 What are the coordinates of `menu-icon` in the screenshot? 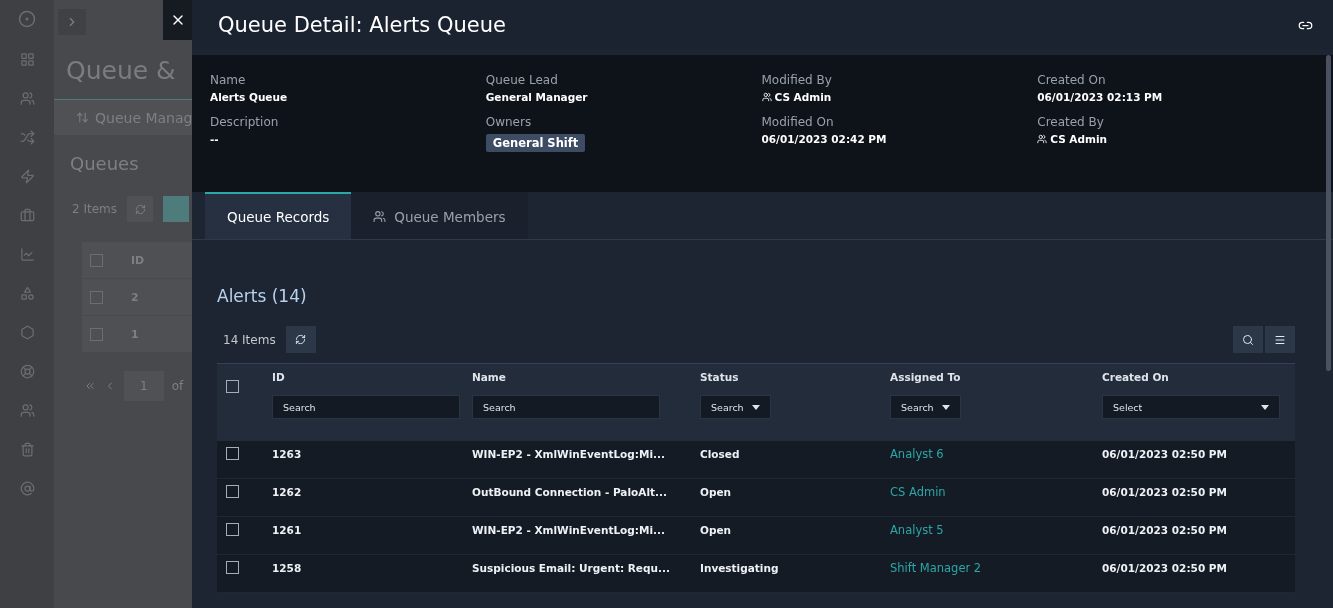 It's located at (1280, 339).